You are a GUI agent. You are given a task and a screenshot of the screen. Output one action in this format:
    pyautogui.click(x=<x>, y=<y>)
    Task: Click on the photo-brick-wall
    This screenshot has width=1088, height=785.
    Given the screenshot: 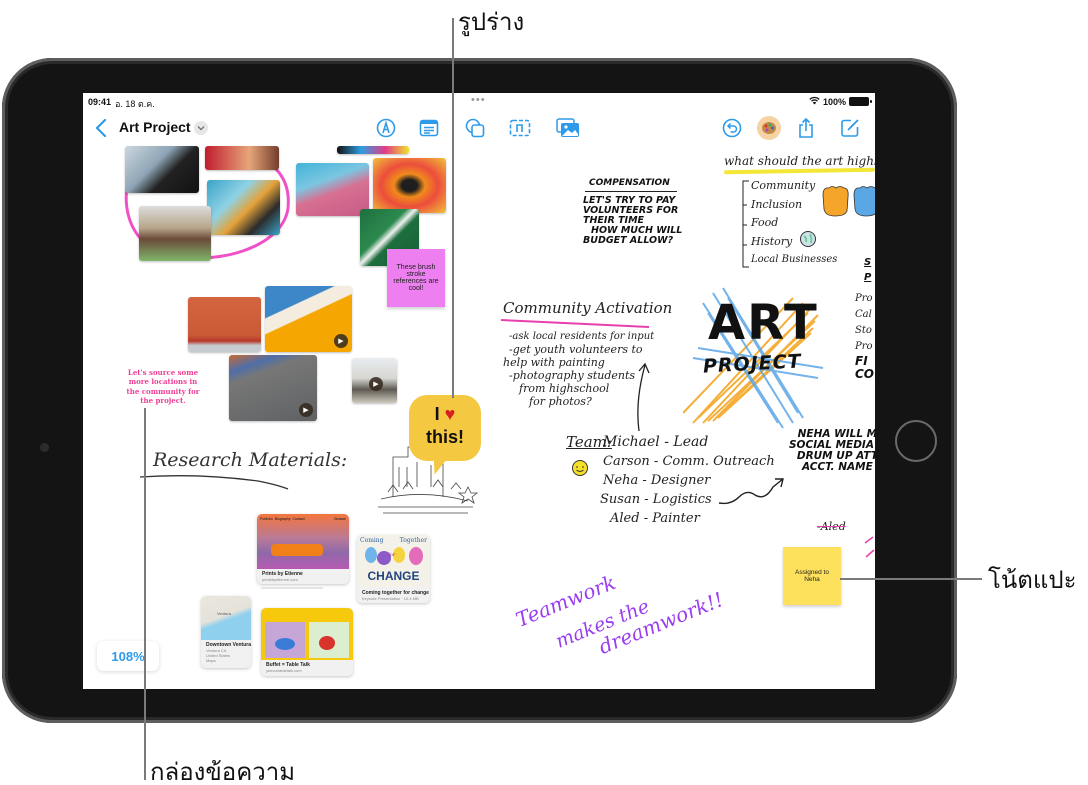 What is the action you would take?
    pyautogui.click(x=224, y=324)
    